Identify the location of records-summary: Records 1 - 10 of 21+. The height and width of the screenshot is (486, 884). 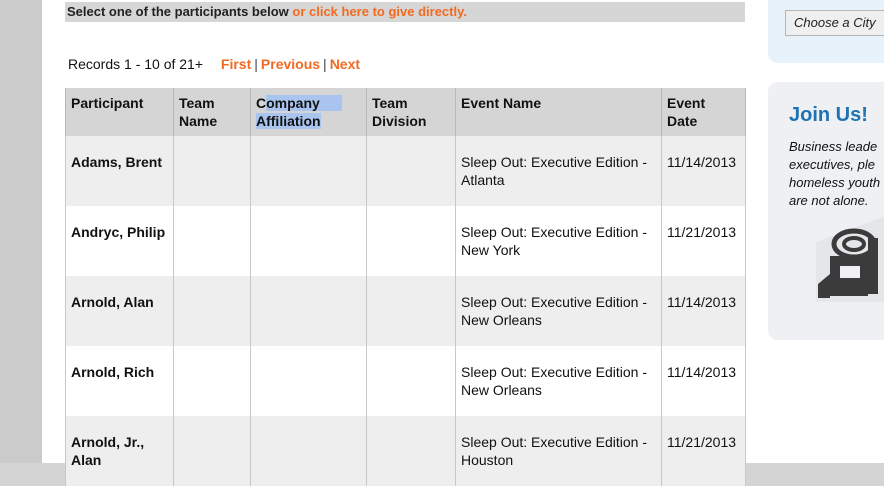
(136, 64).